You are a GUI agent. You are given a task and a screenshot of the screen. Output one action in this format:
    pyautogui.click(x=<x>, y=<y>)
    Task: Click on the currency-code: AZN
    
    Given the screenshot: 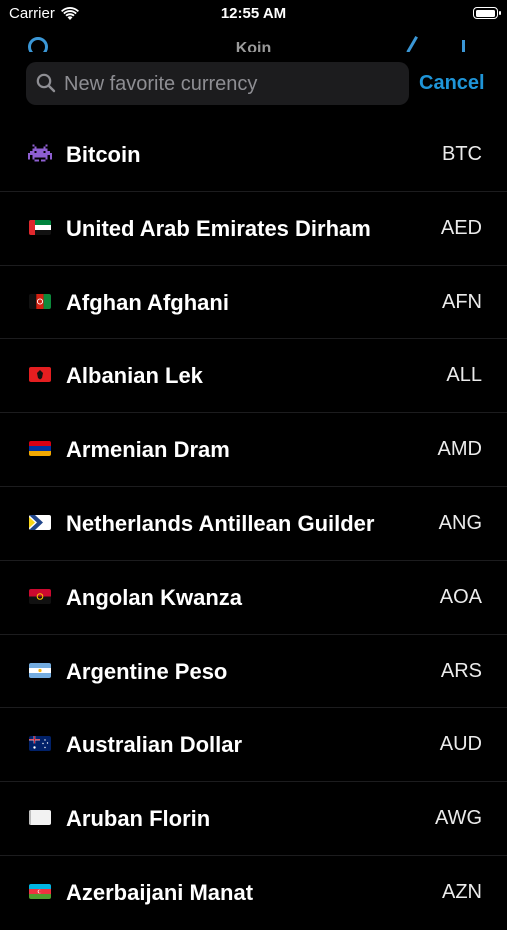 What is the action you would take?
    pyautogui.click(x=462, y=891)
    